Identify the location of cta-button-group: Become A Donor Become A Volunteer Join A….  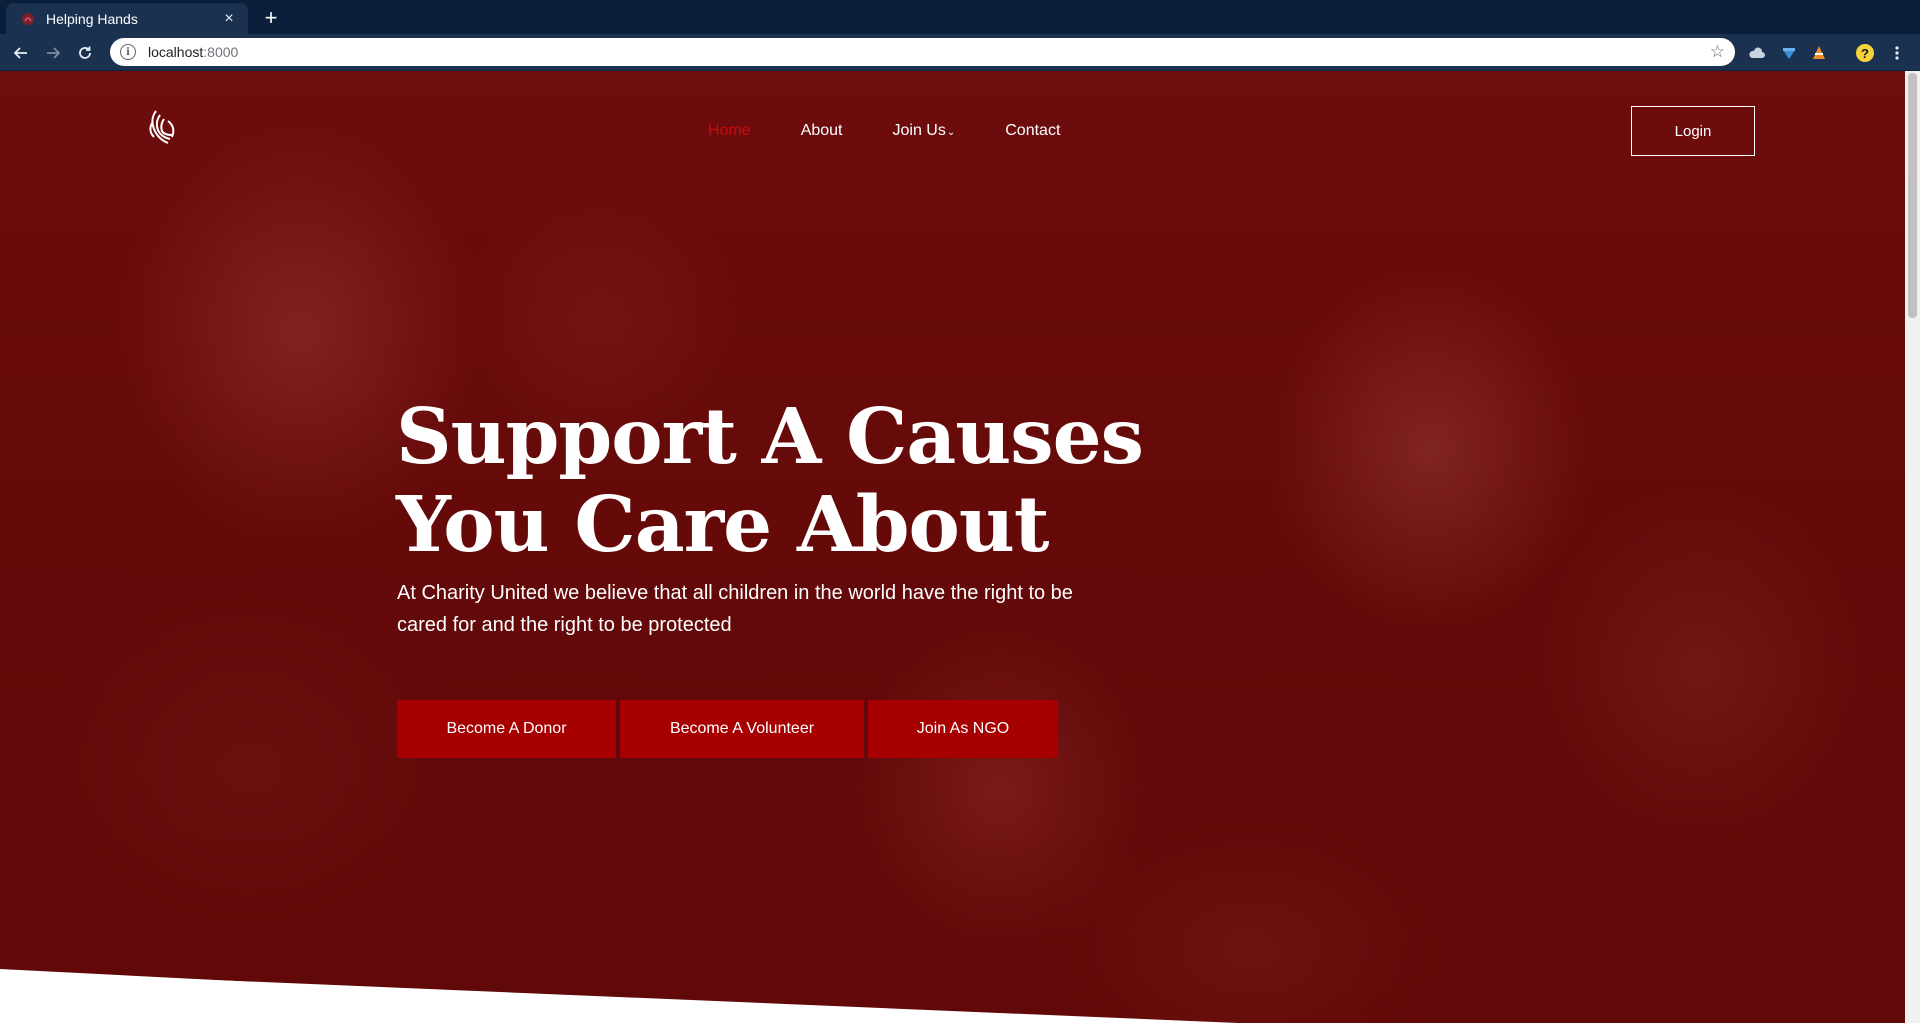
(729, 729).